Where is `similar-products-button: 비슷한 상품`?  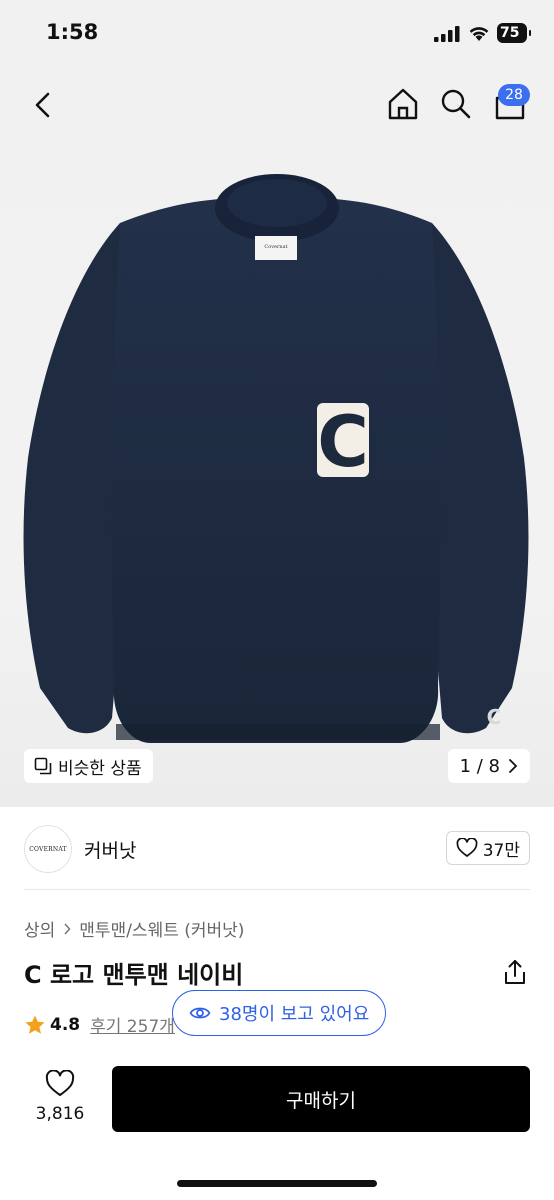 similar-products-button: 비슷한 상품 is located at coordinates (88, 766).